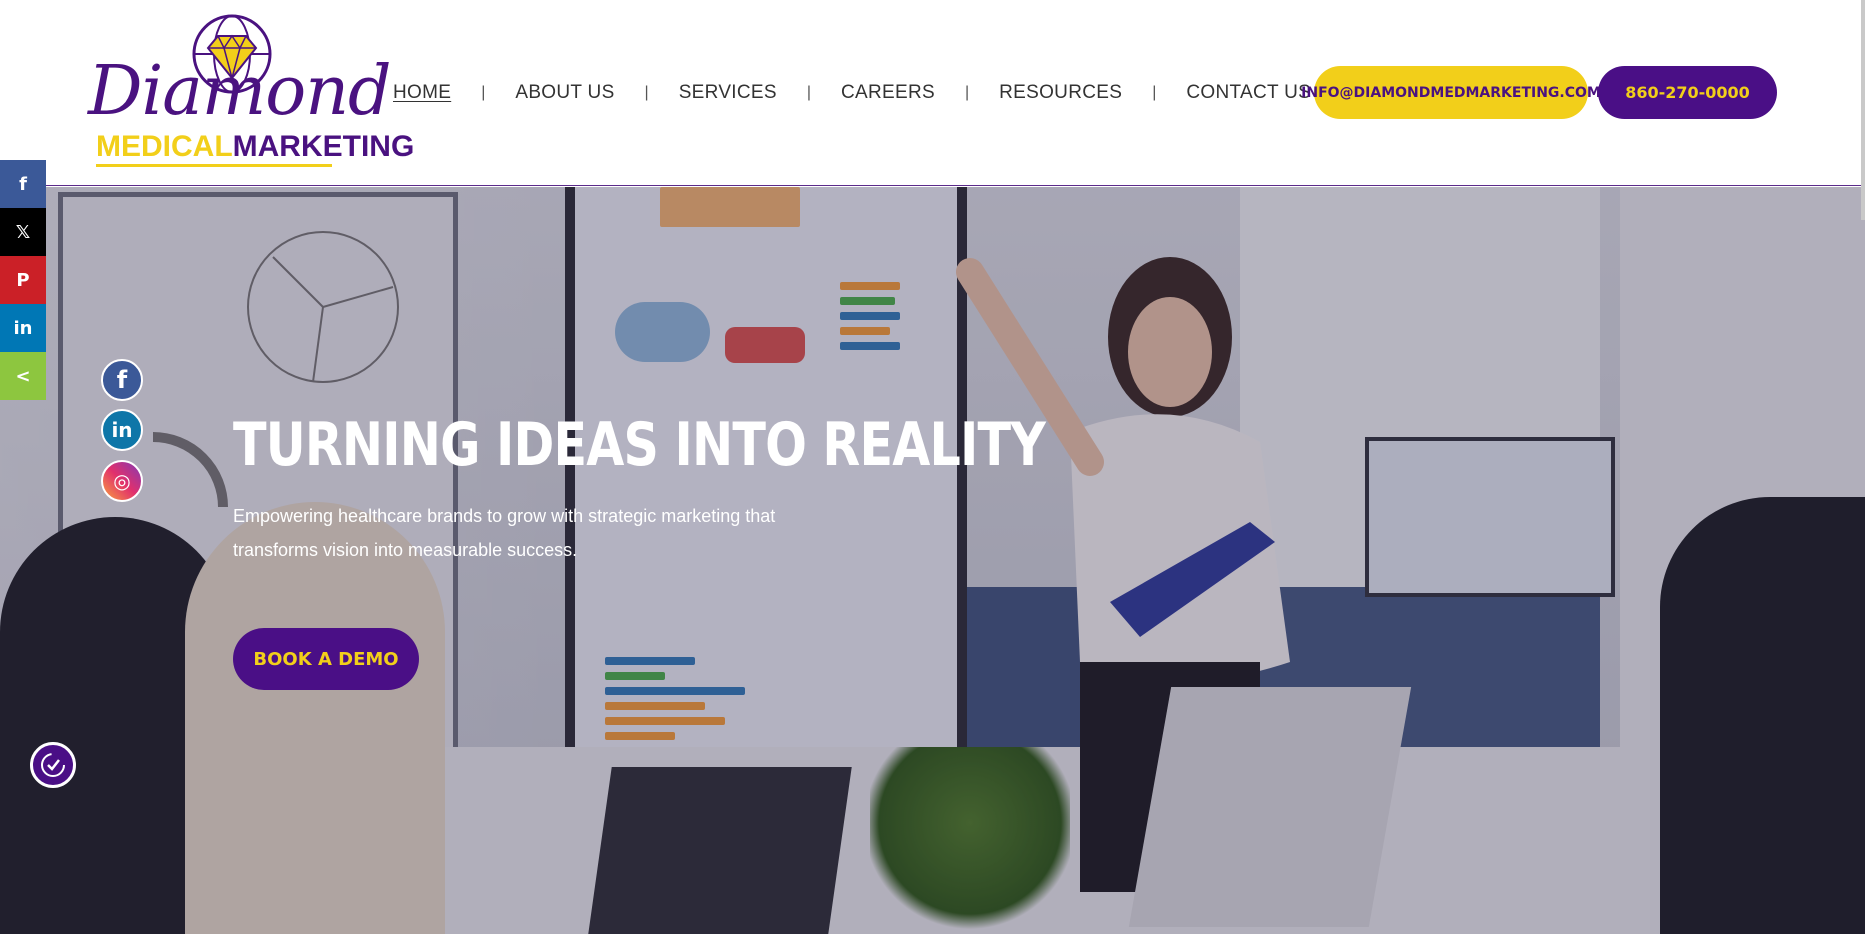 This screenshot has height=945, width=1865. Describe the element at coordinates (23, 184) in the screenshot. I see `share-facebook-icon: f` at that location.